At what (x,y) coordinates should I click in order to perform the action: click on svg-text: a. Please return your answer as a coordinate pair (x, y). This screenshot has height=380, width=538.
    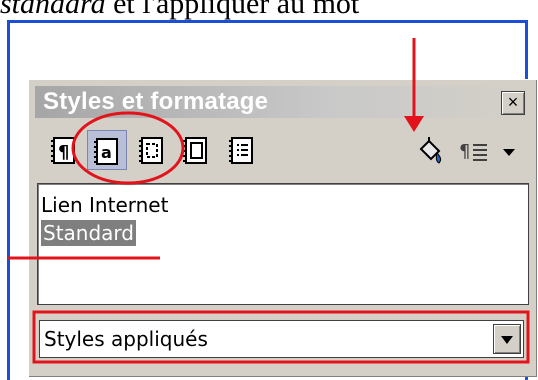
    Looking at the image, I should click on (106, 152).